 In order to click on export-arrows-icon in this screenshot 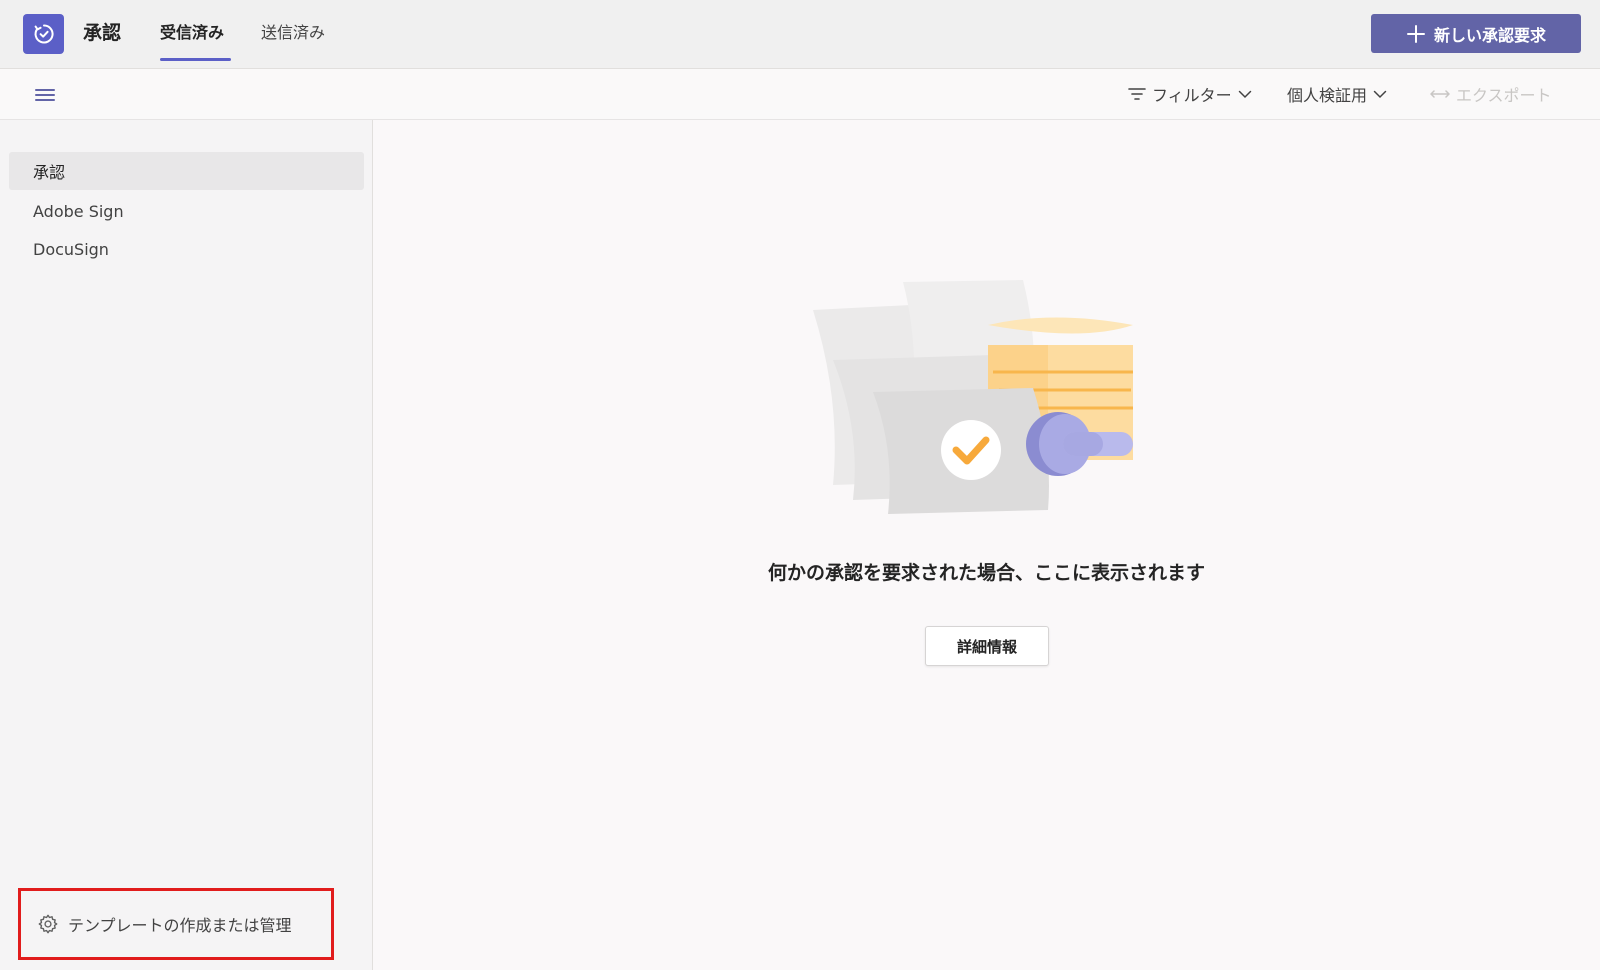, I will do `click(1440, 94)`.